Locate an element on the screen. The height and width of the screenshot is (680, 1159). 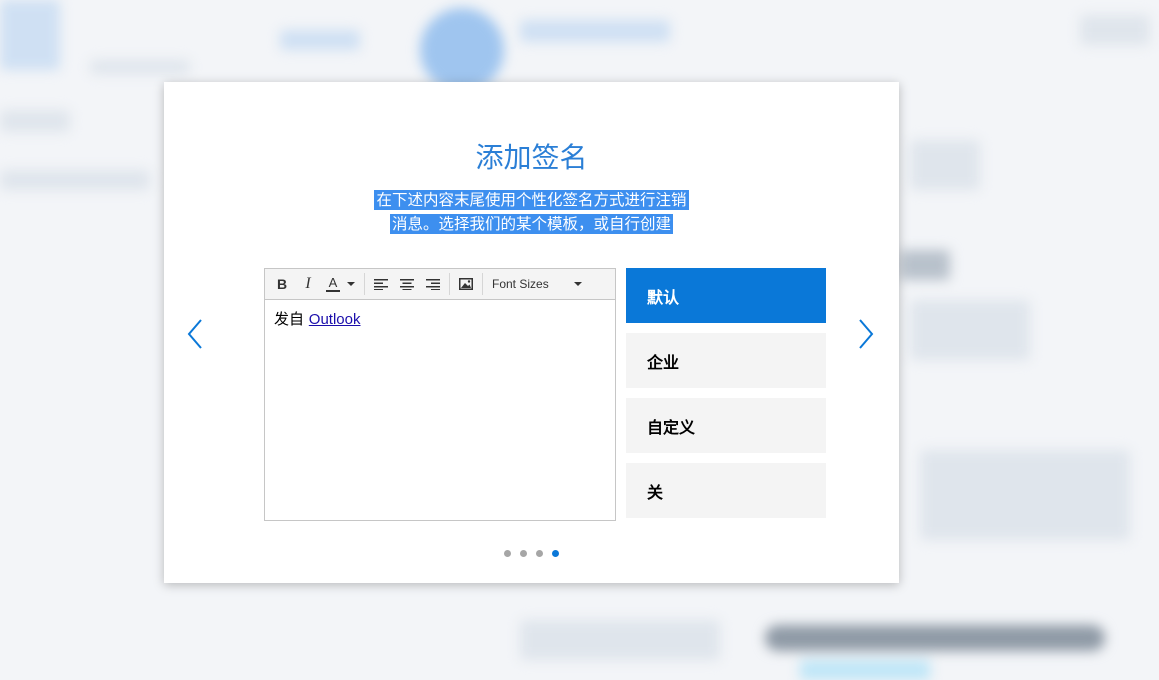
previous-button is located at coordinates (196, 334).